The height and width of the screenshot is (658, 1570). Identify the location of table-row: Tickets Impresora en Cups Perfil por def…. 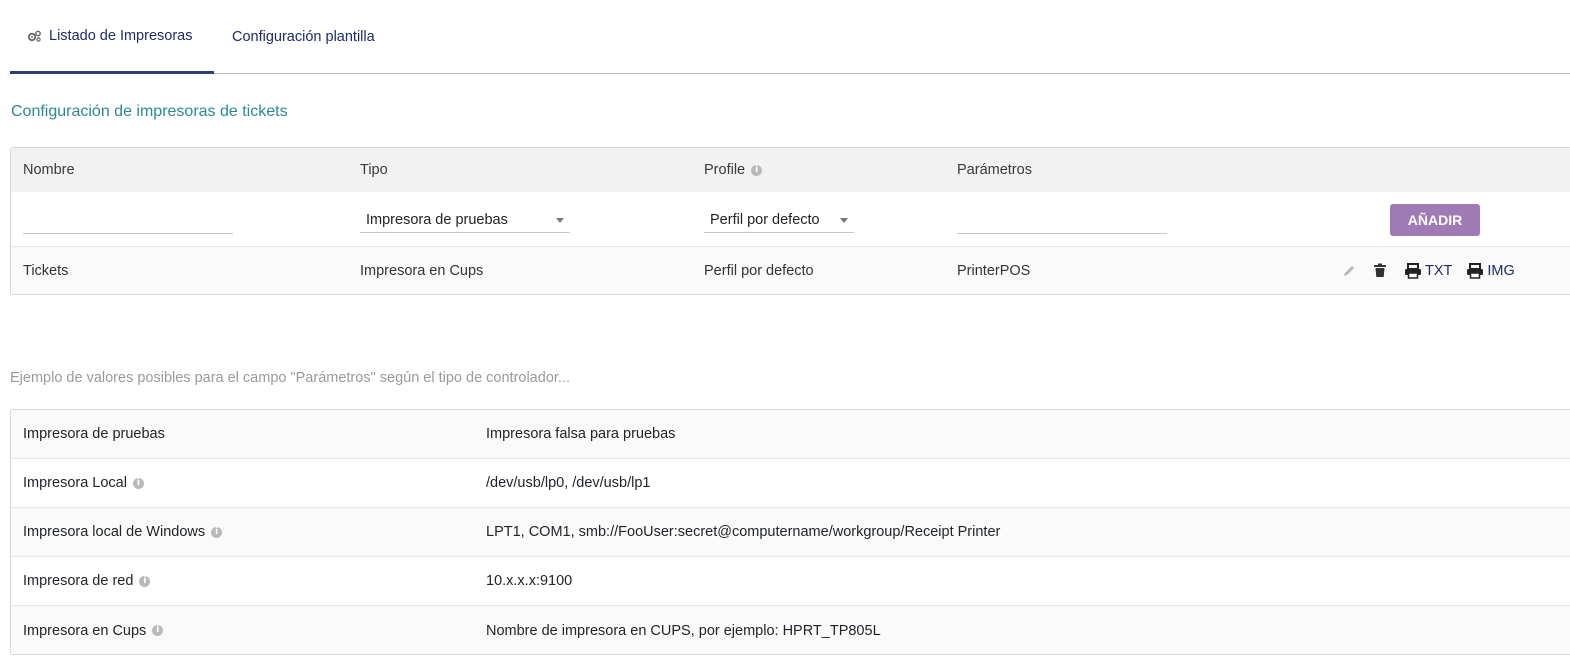
(790, 270).